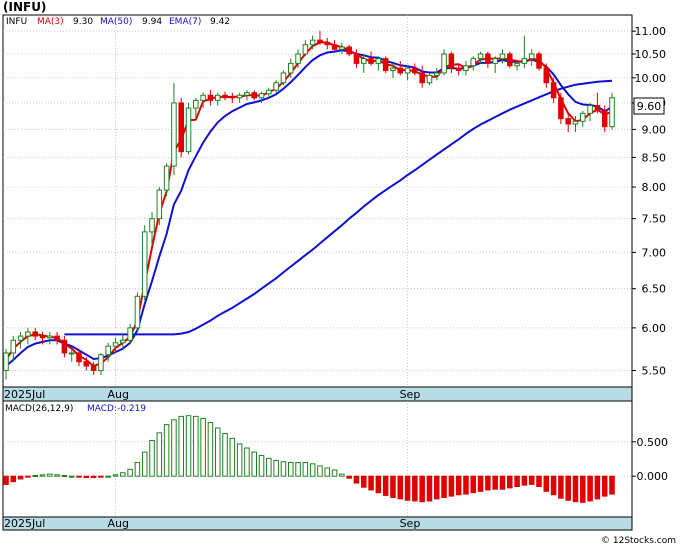 The width and height of the screenshot is (680, 546). What do you see at coordinates (410, 394) in the screenshot?
I see `price-x-label: Sep` at bounding box center [410, 394].